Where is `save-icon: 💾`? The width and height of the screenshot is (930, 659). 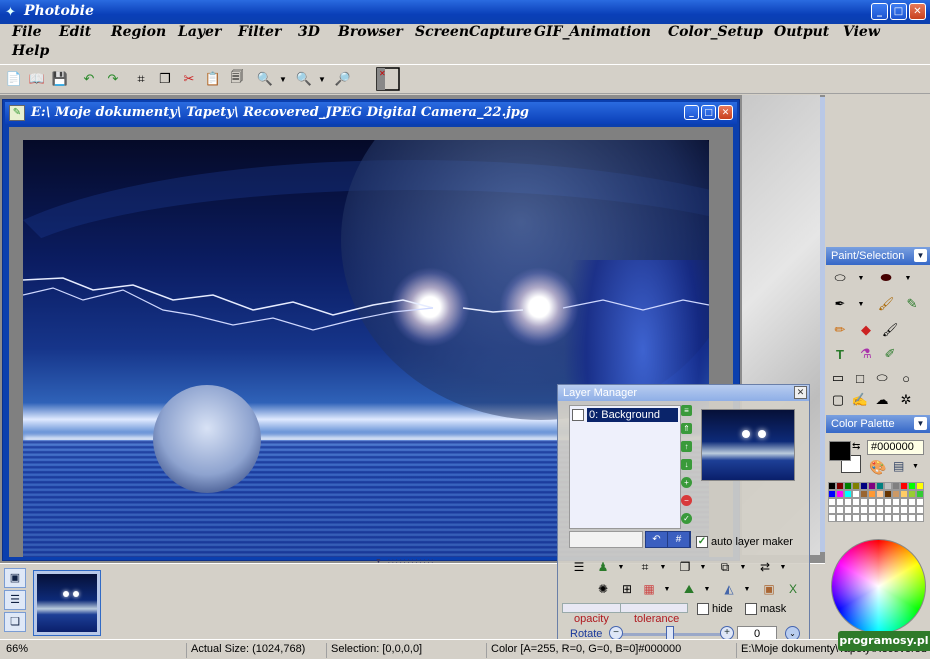
save-icon: 💾 is located at coordinates (60, 79).